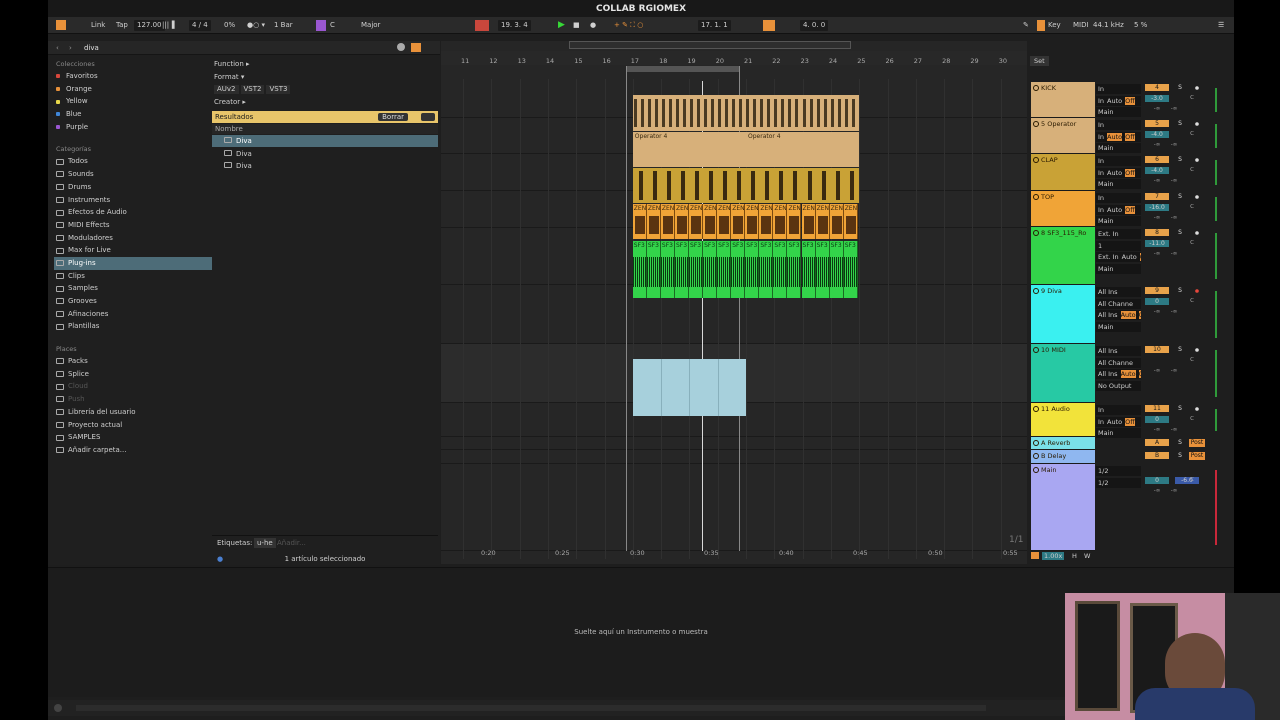 The image size is (1280, 720). What do you see at coordinates (593, 25) in the screenshot?
I see `record-icon: ●` at bounding box center [593, 25].